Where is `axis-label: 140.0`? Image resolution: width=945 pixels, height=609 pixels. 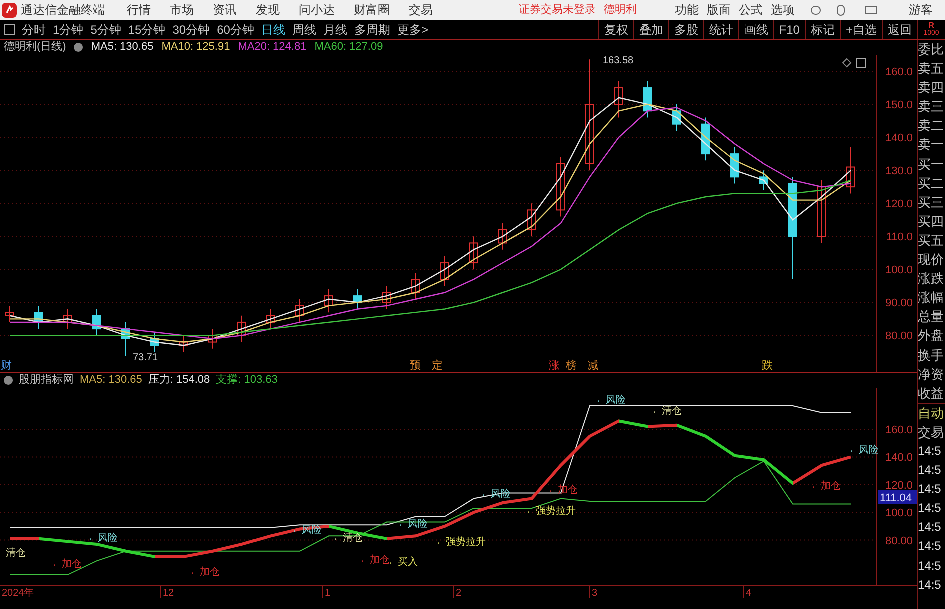
axis-label: 140.0 is located at coordinates (899, 138).